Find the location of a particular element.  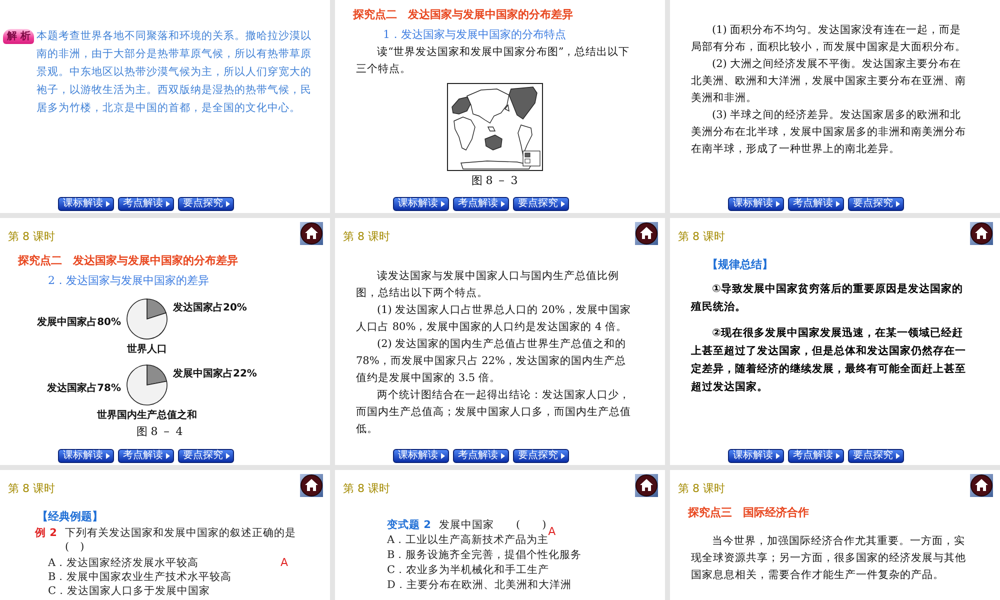

answer-option: A．工业以生产高新技术产品为主 is located at coordinates (468, 540).